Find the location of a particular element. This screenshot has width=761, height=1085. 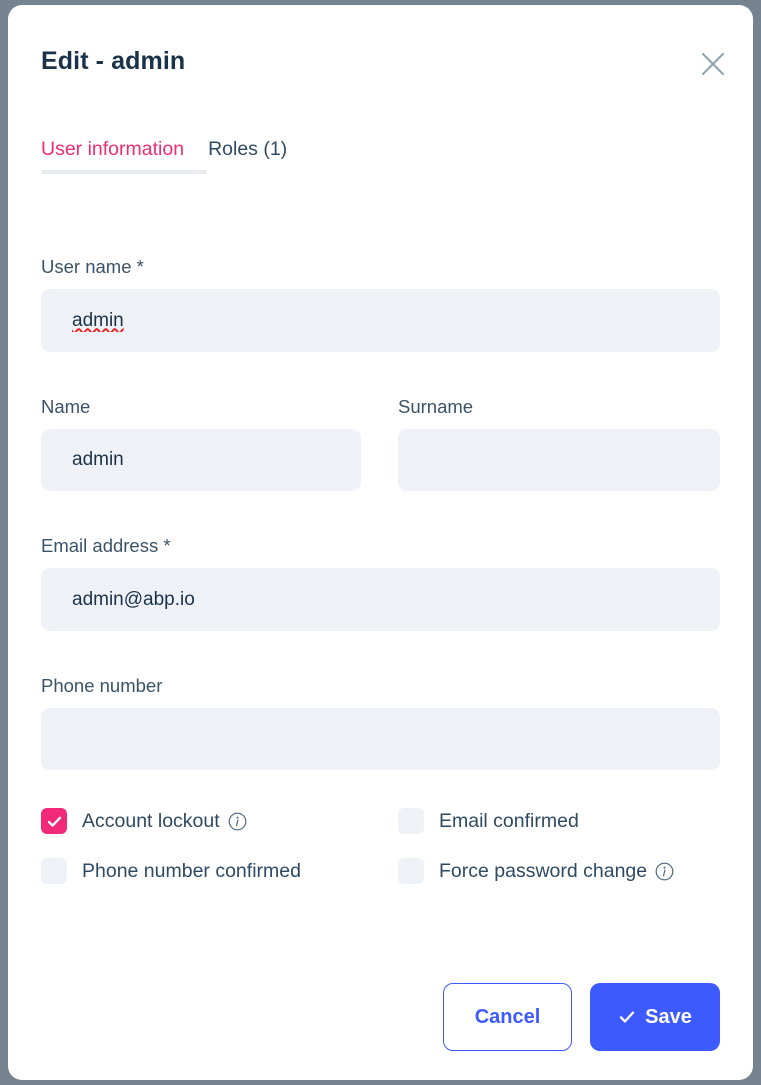

checkbox-row: Account lockout Email confirmed is located at coordinates (386, 833).